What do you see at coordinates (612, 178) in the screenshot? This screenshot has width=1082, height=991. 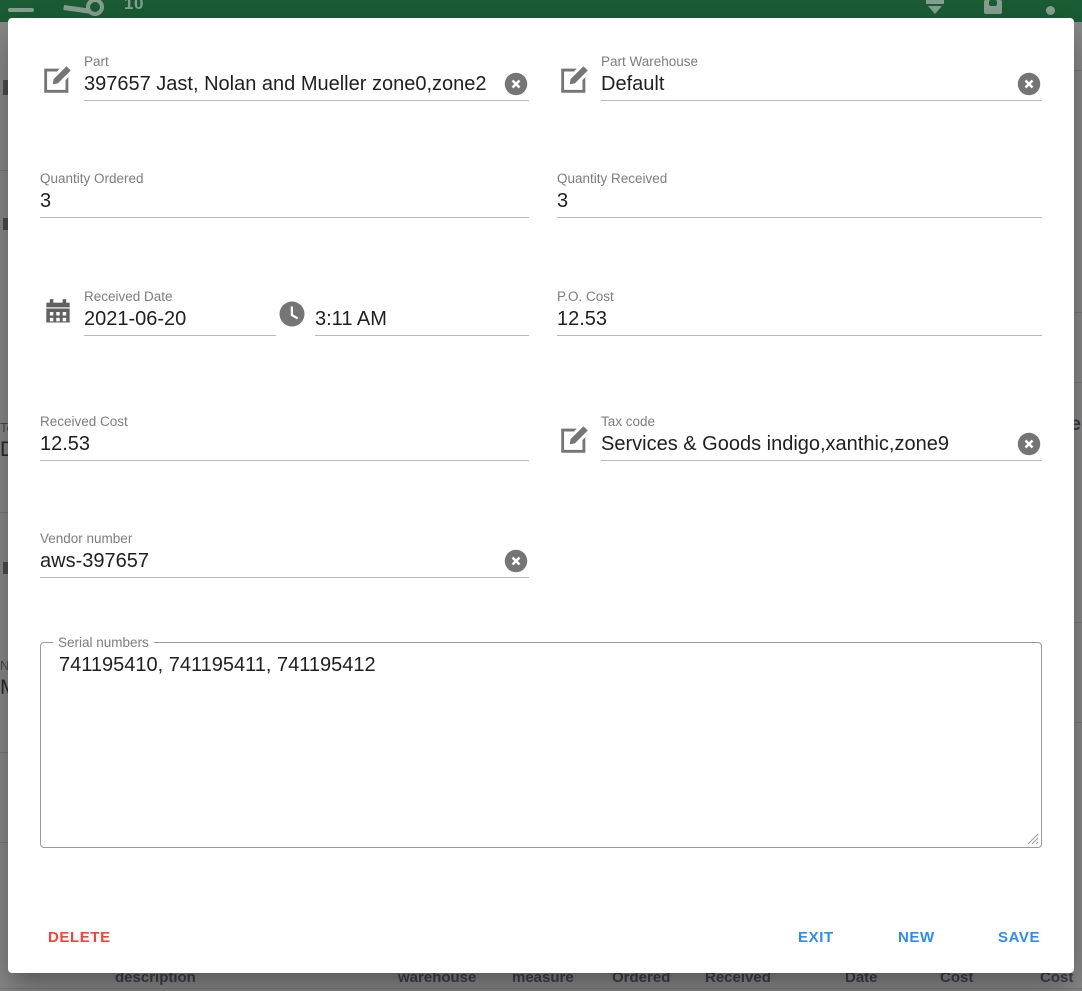 I see `field-label-quantity-received: Quantity Received` at bounding box center [612, 178].